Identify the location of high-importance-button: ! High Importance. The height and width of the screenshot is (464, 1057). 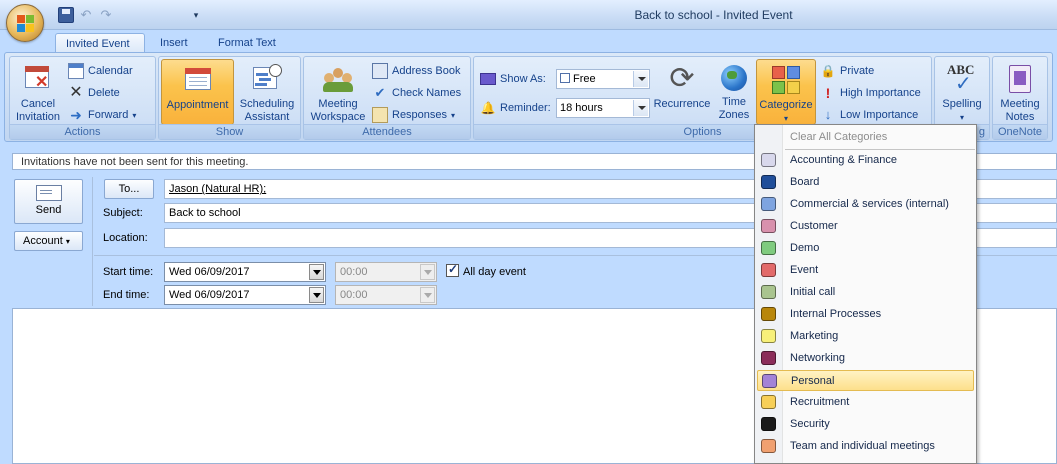
(870, 93).